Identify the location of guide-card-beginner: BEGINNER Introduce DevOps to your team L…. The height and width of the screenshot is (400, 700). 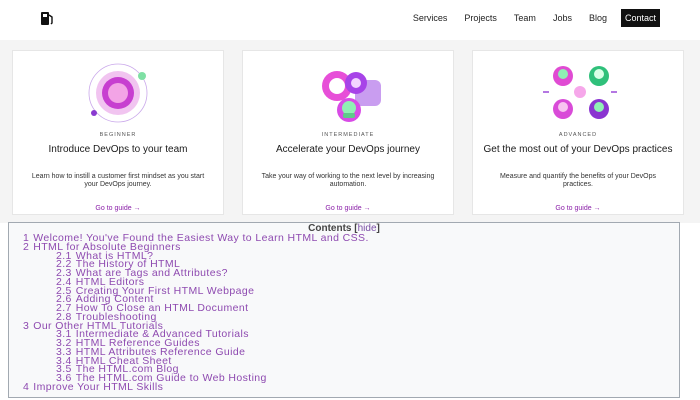
(118, 132).